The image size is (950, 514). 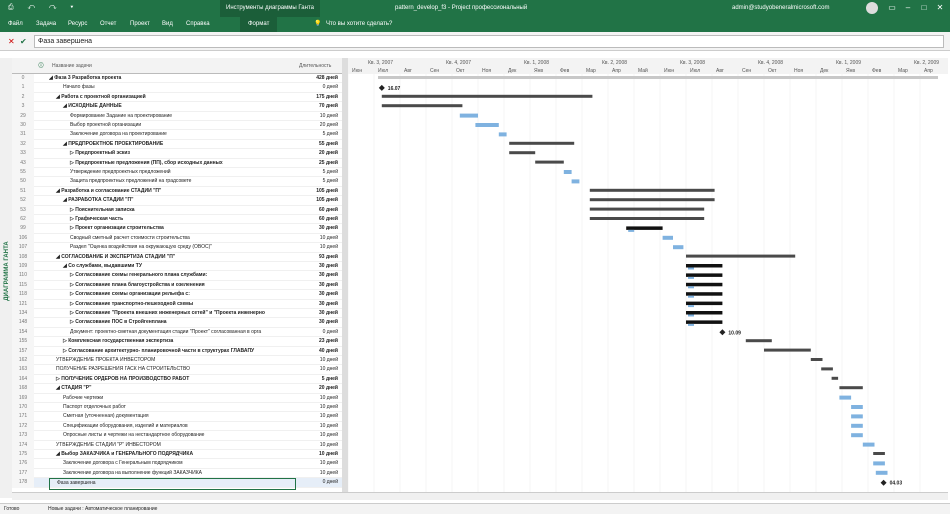 What do you see at coordinates (172, 445) in the screenshot?
I see `task-name: УТВЕРЖДЕНИЕ СТАДИИ "Р" ИНВЕСТОРОМ` at bounding box center [172, 445].